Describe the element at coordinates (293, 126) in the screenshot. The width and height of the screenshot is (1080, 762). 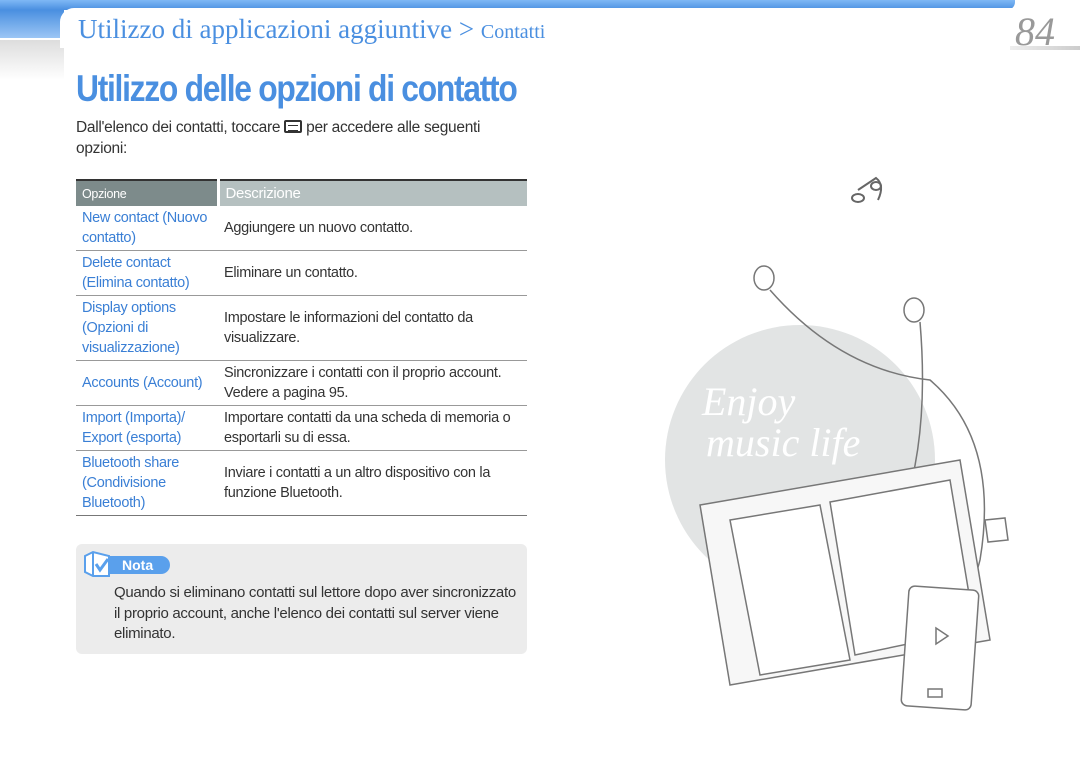
I see `menu-icon` at that location.